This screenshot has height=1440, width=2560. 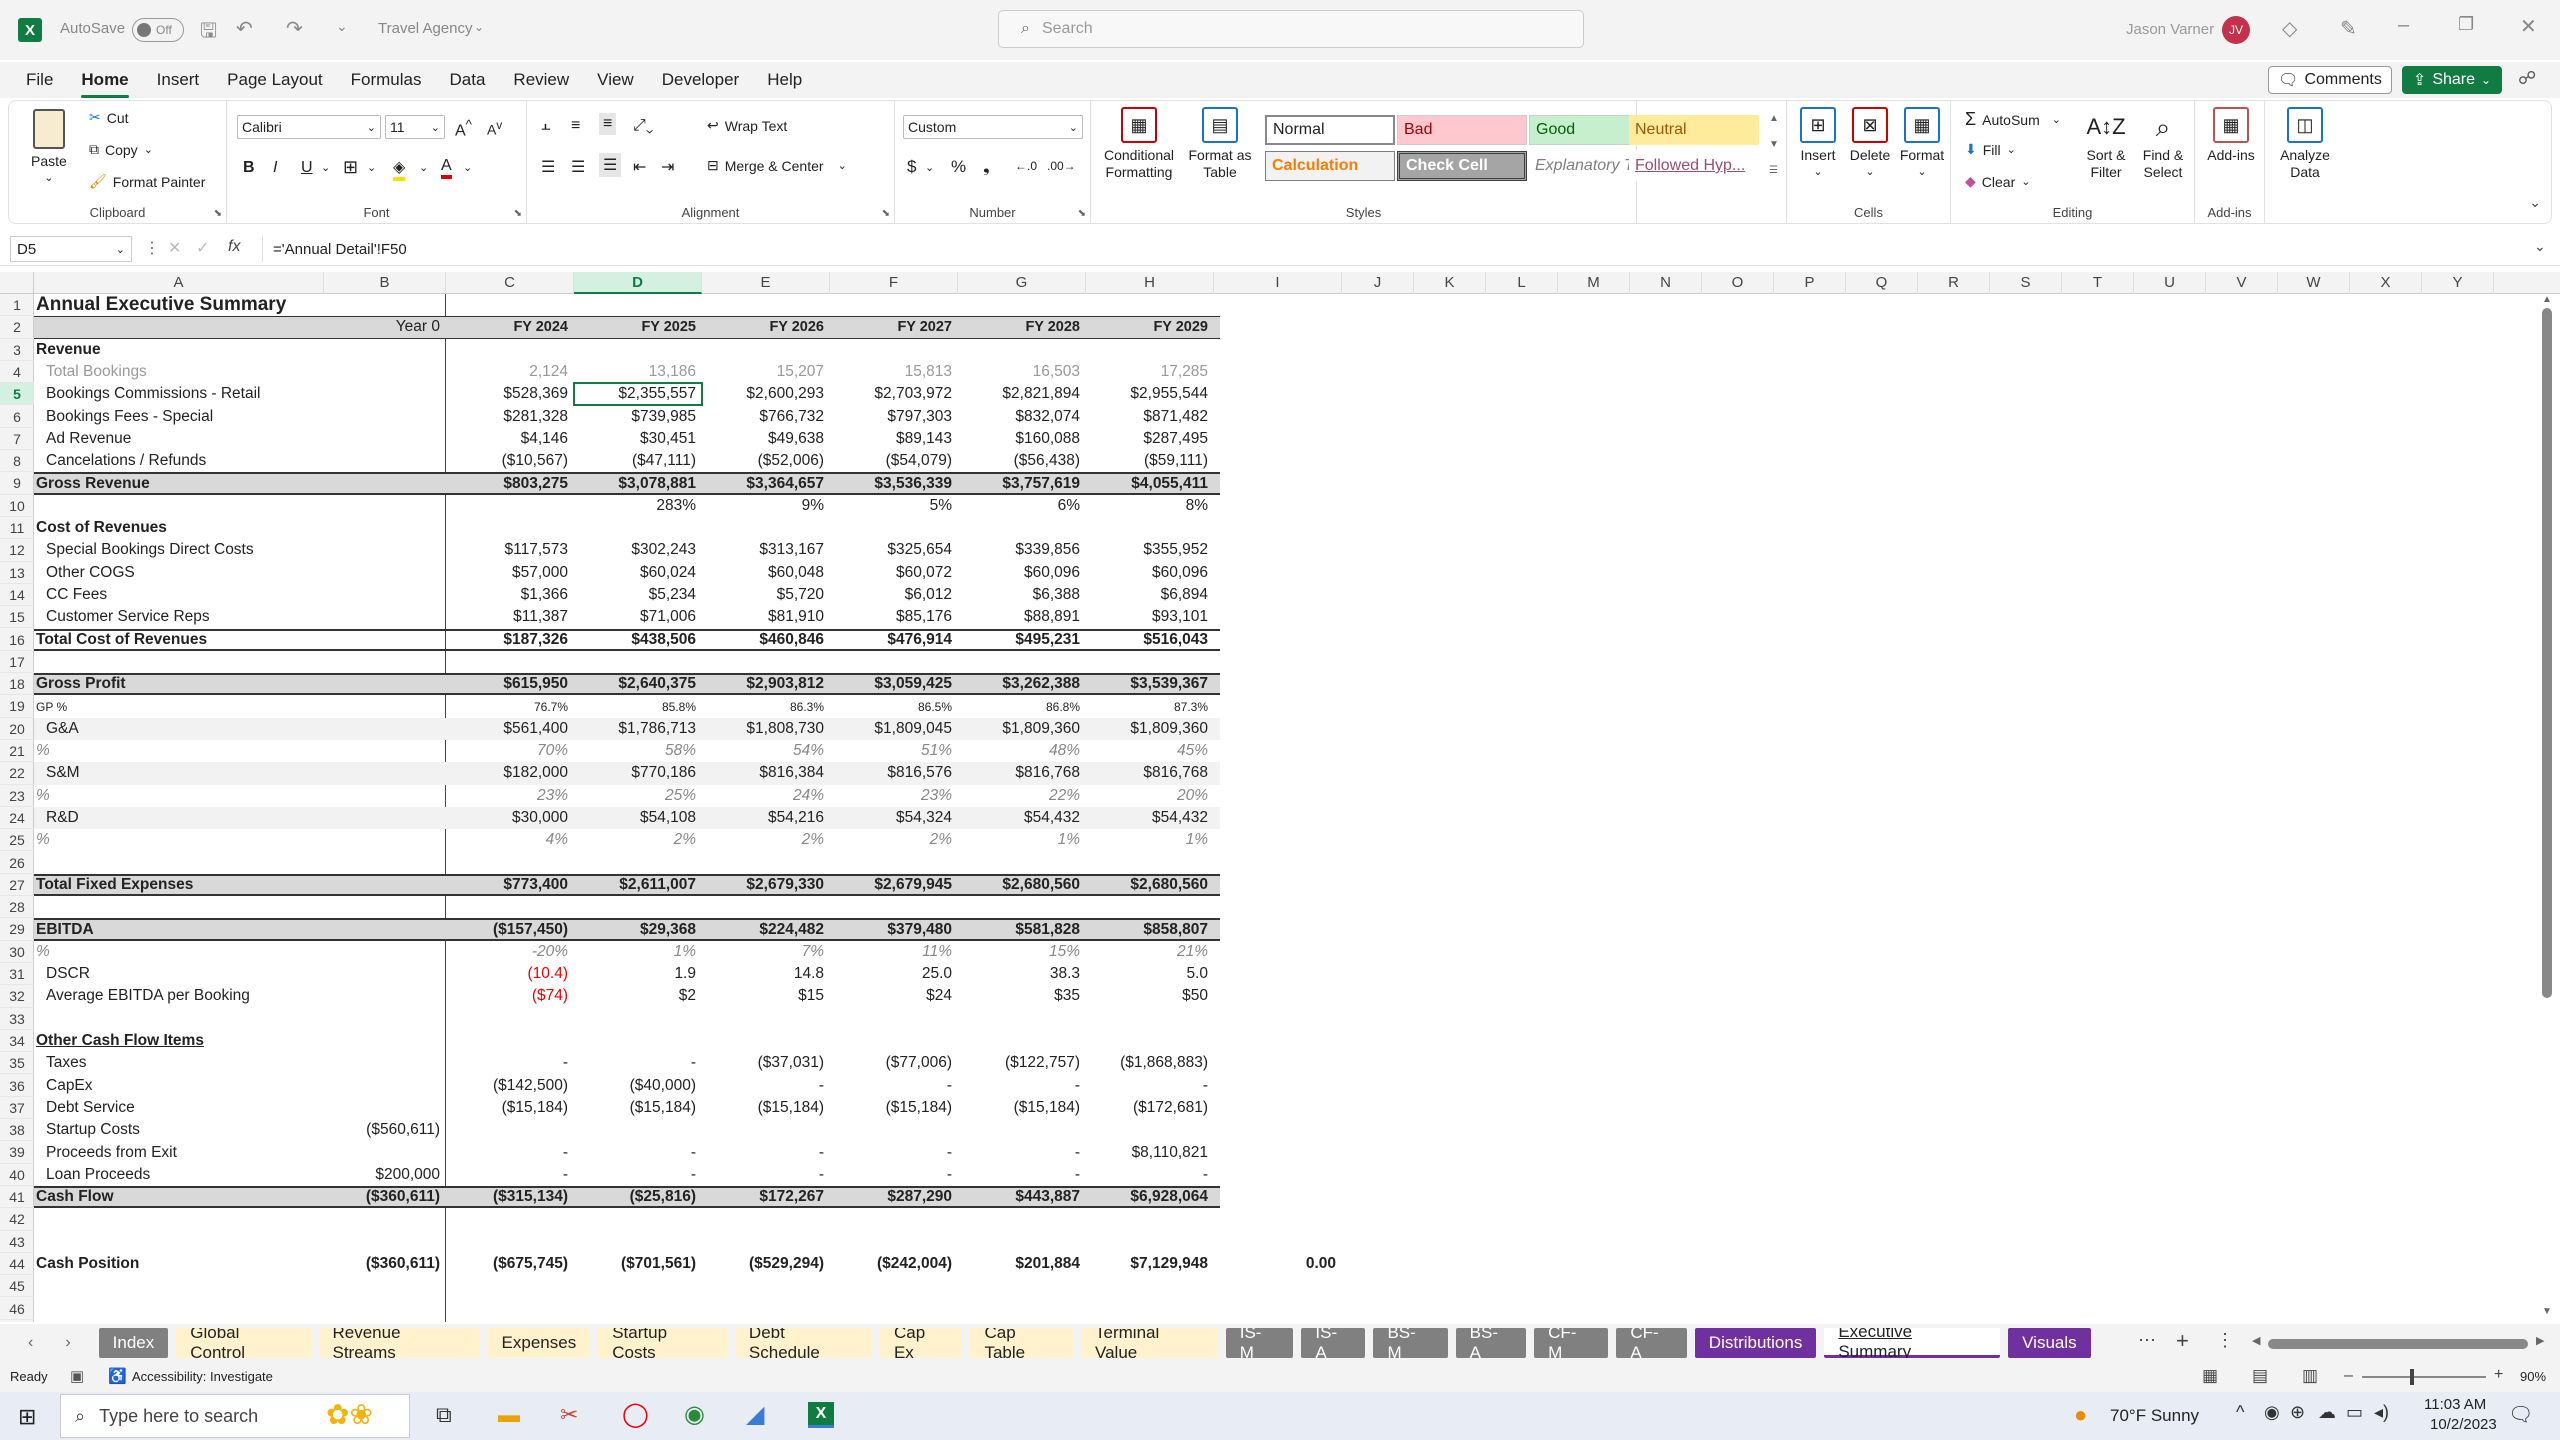 What do you see at coordinates (510, 640) in the screenshot?
I see `value-cell: $187,326` at bounding box center [510, 640].